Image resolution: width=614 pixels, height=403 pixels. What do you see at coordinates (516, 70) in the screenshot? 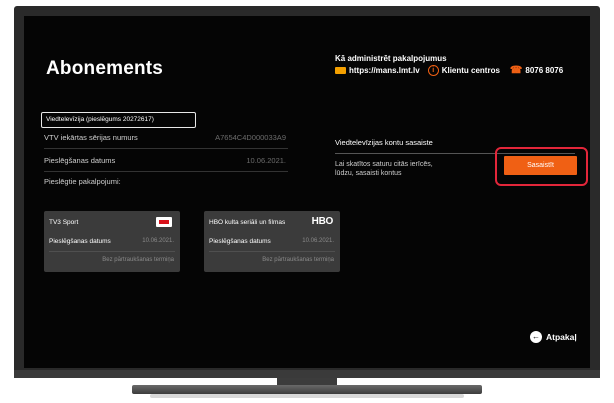
I see `phone-icon: ☎` at bounding box center [516, 70].